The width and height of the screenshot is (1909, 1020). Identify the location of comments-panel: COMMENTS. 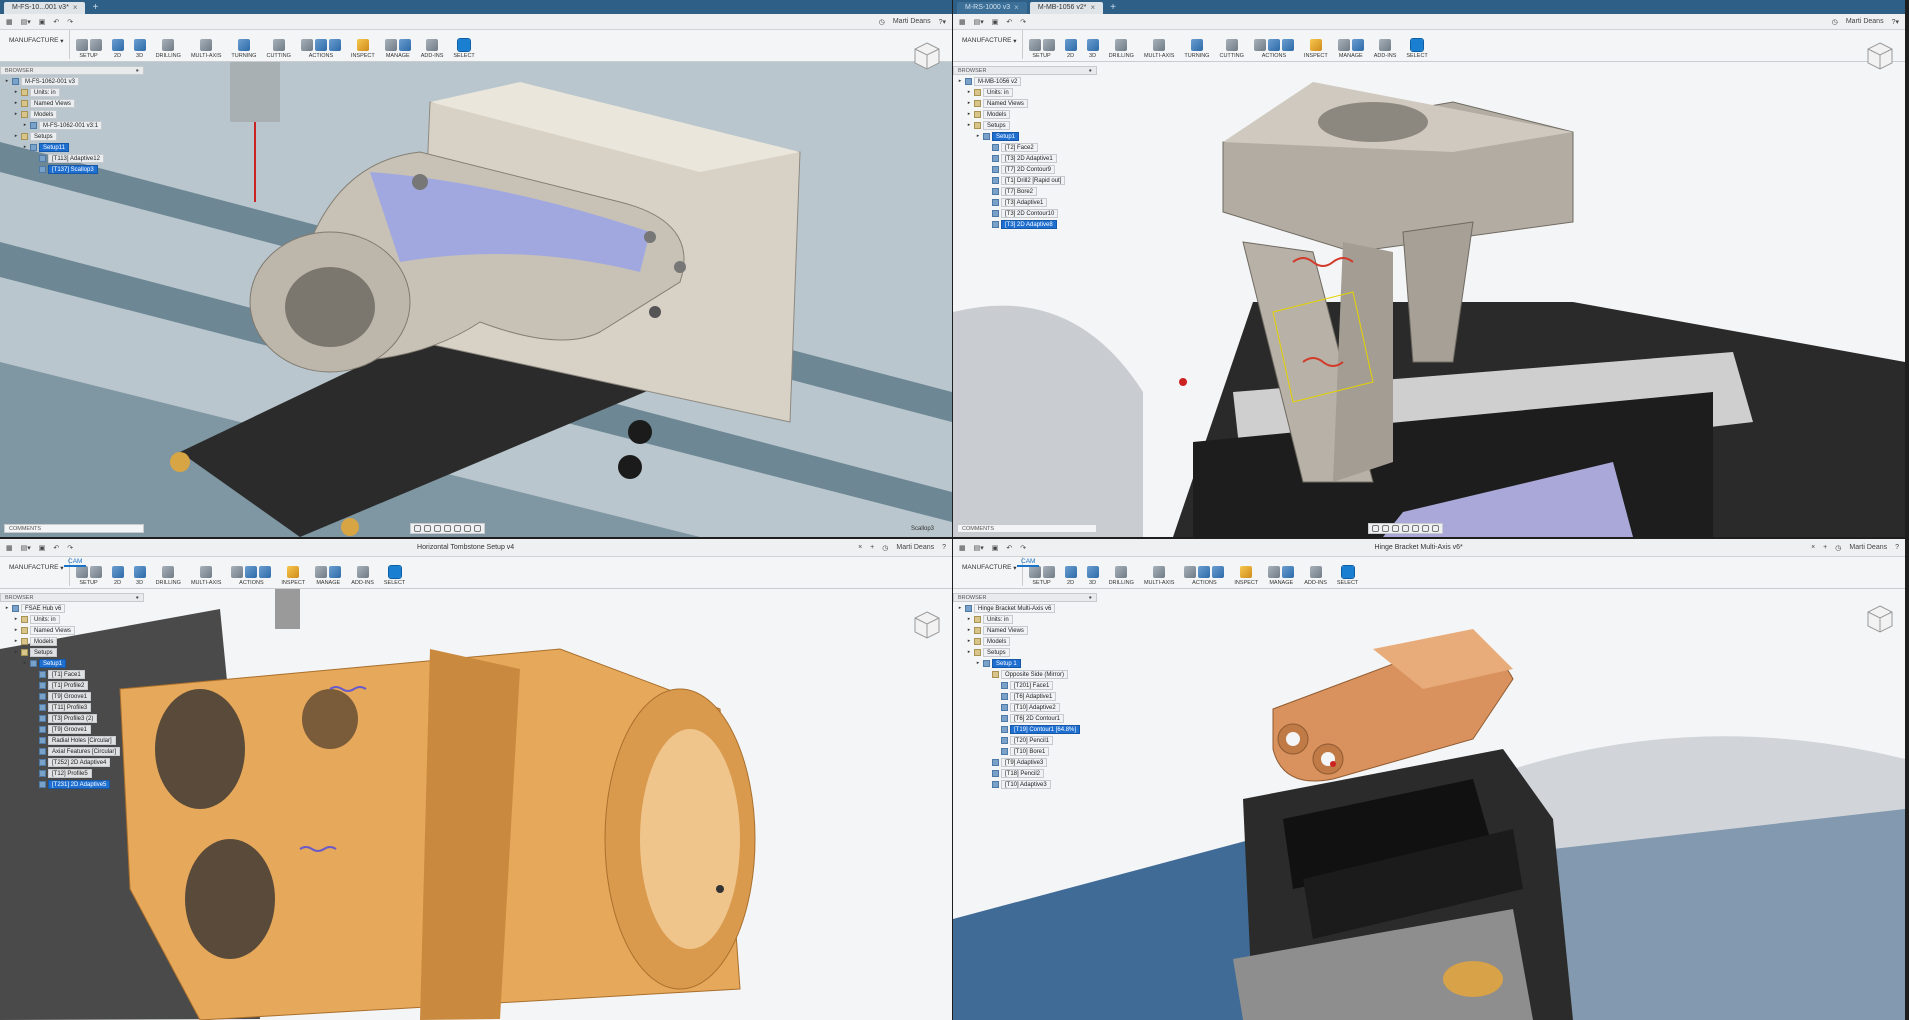
(1027, 528).